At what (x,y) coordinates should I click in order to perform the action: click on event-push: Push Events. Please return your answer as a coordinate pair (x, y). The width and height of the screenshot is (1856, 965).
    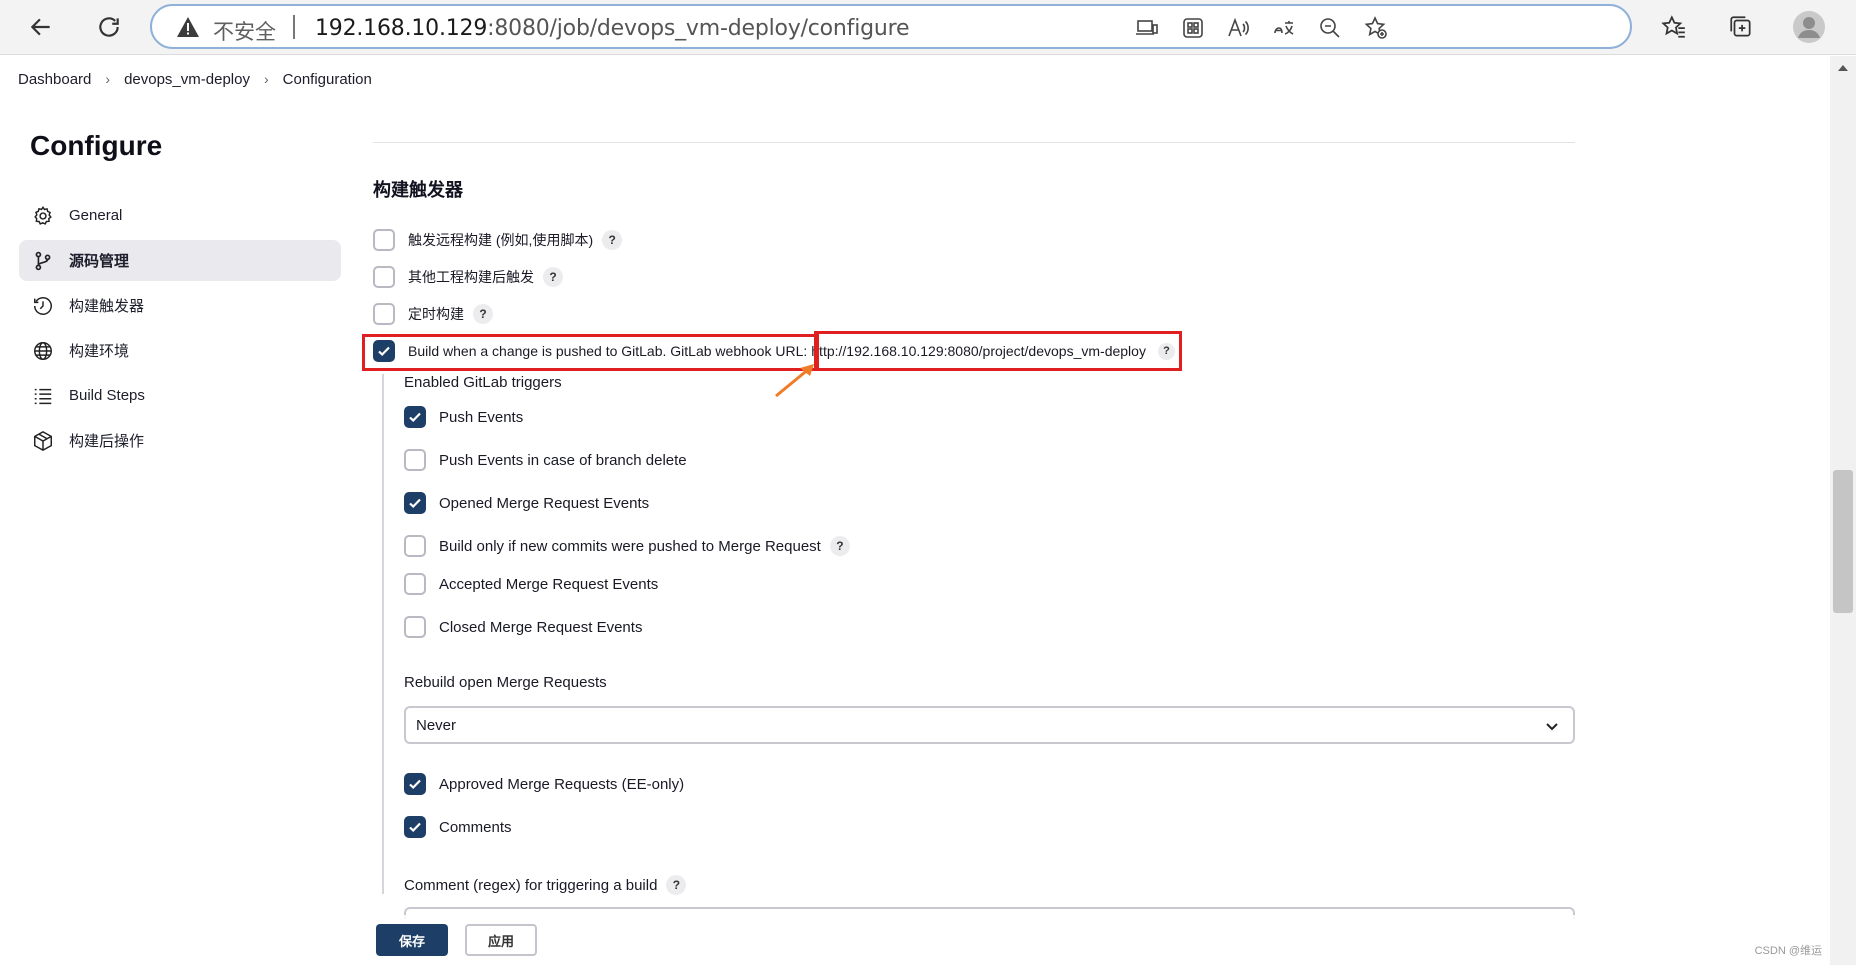
    Looking at the image, I should click on (463, 417).